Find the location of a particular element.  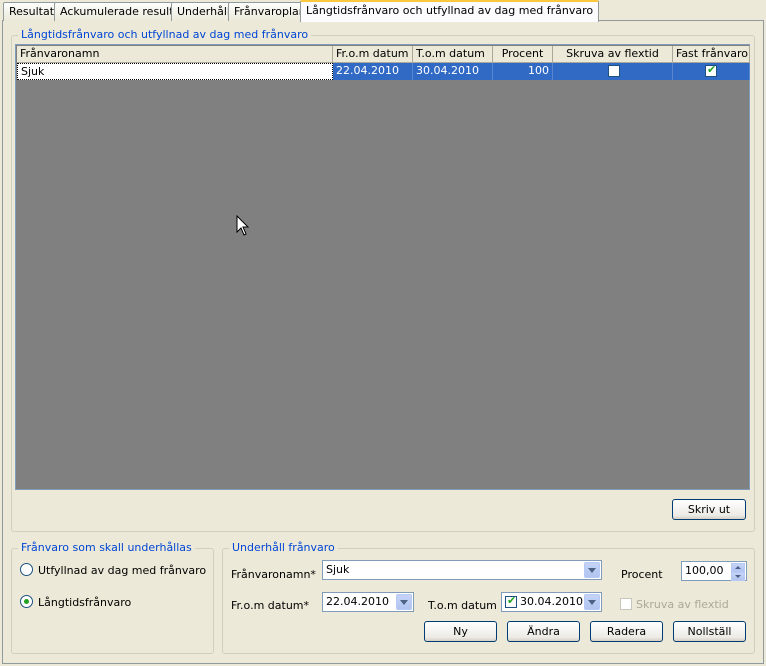

edit-button: Ändra is located at coordinates (543, 631).